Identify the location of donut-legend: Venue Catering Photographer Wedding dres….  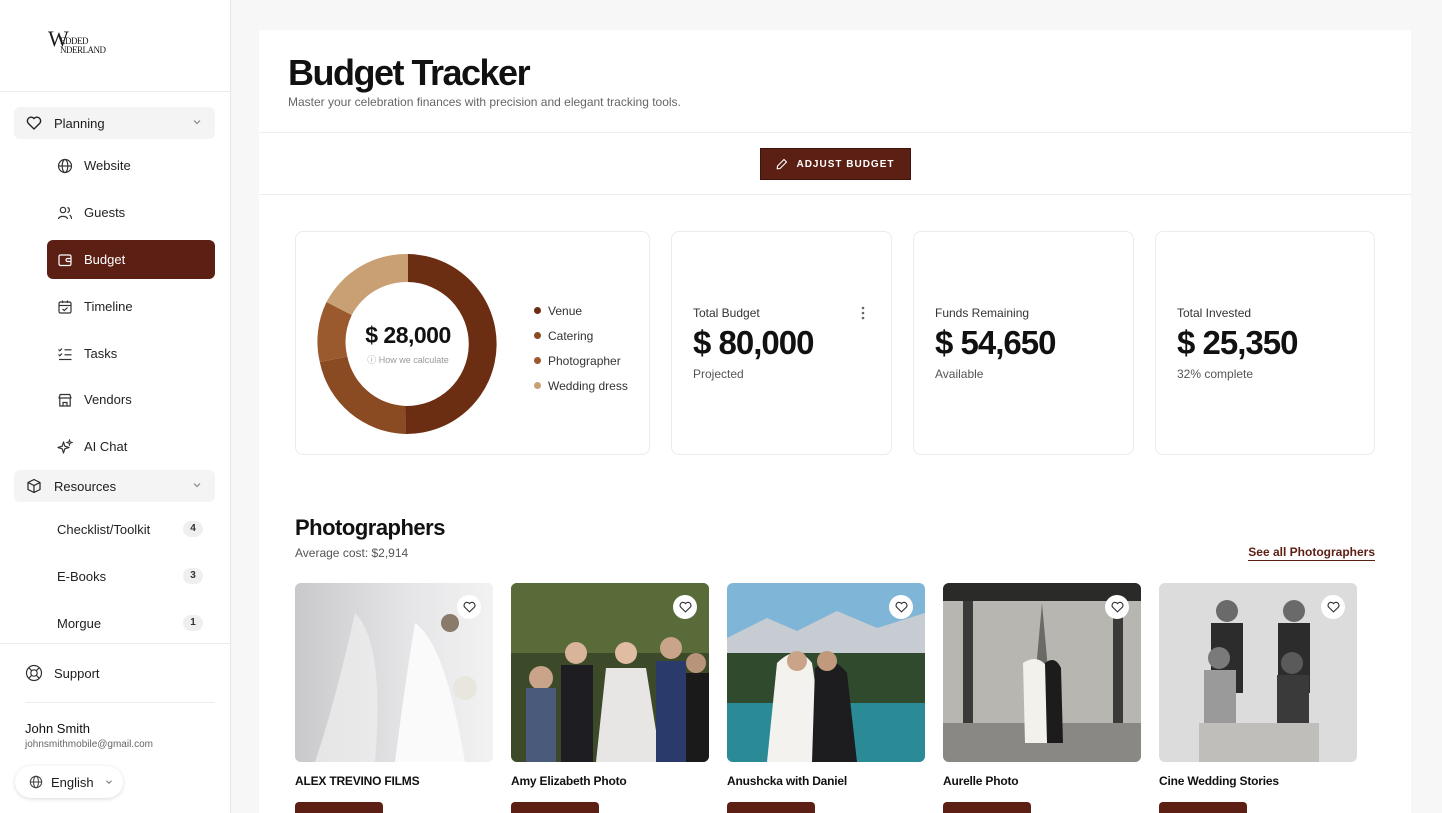
(581, 348).